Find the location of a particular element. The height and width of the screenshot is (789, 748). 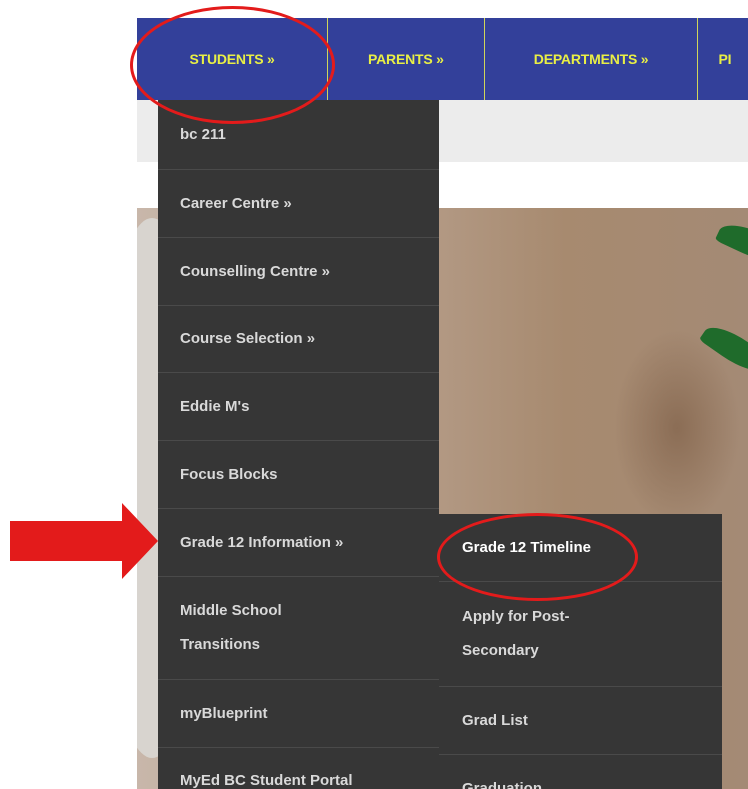

submenu-item-label-line2: Secondary is located at coordinates (500, 650).